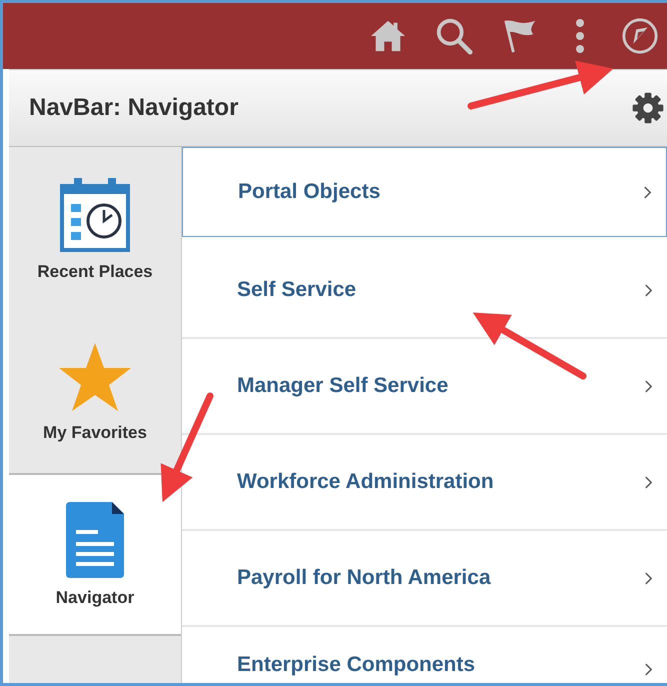 The image size is (667, 686). I want to click on menu-item: Portal Objects, so click(424, 192).